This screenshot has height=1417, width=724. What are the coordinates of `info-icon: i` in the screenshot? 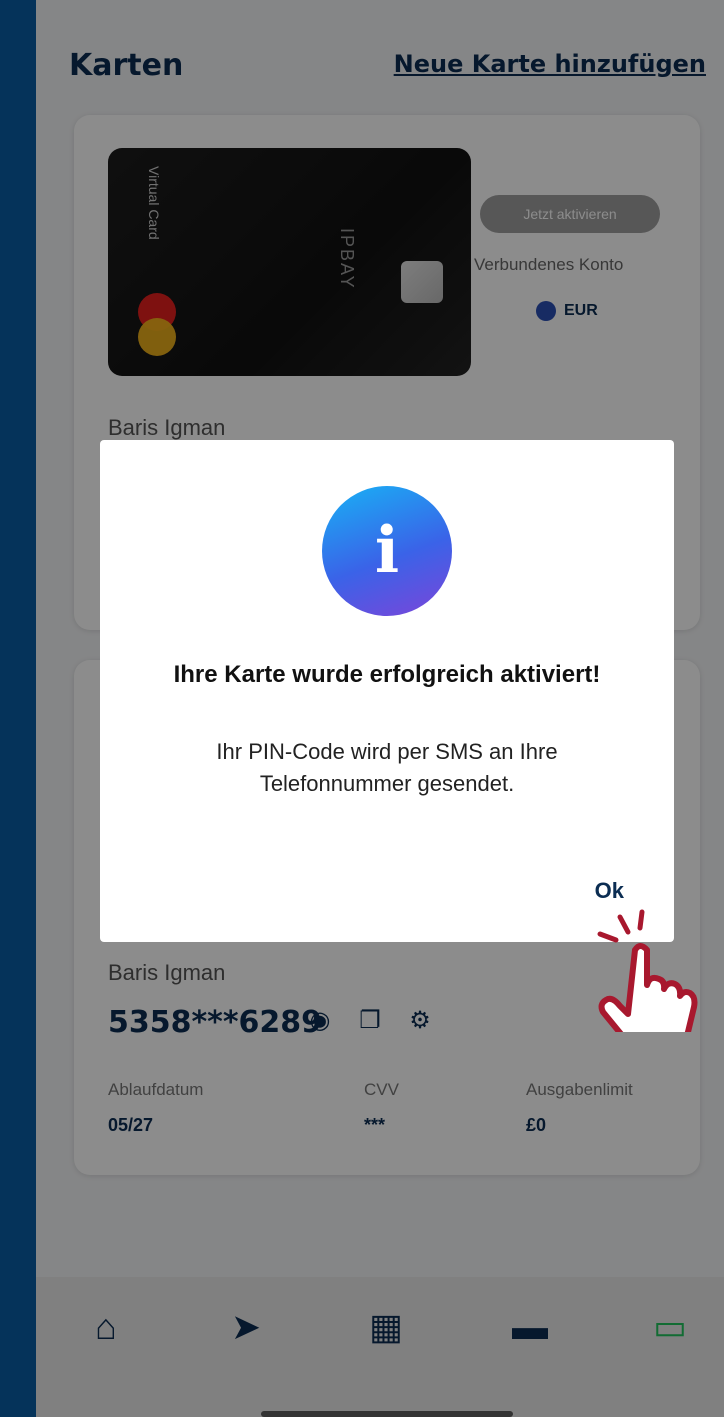 It's located at (387, 551).